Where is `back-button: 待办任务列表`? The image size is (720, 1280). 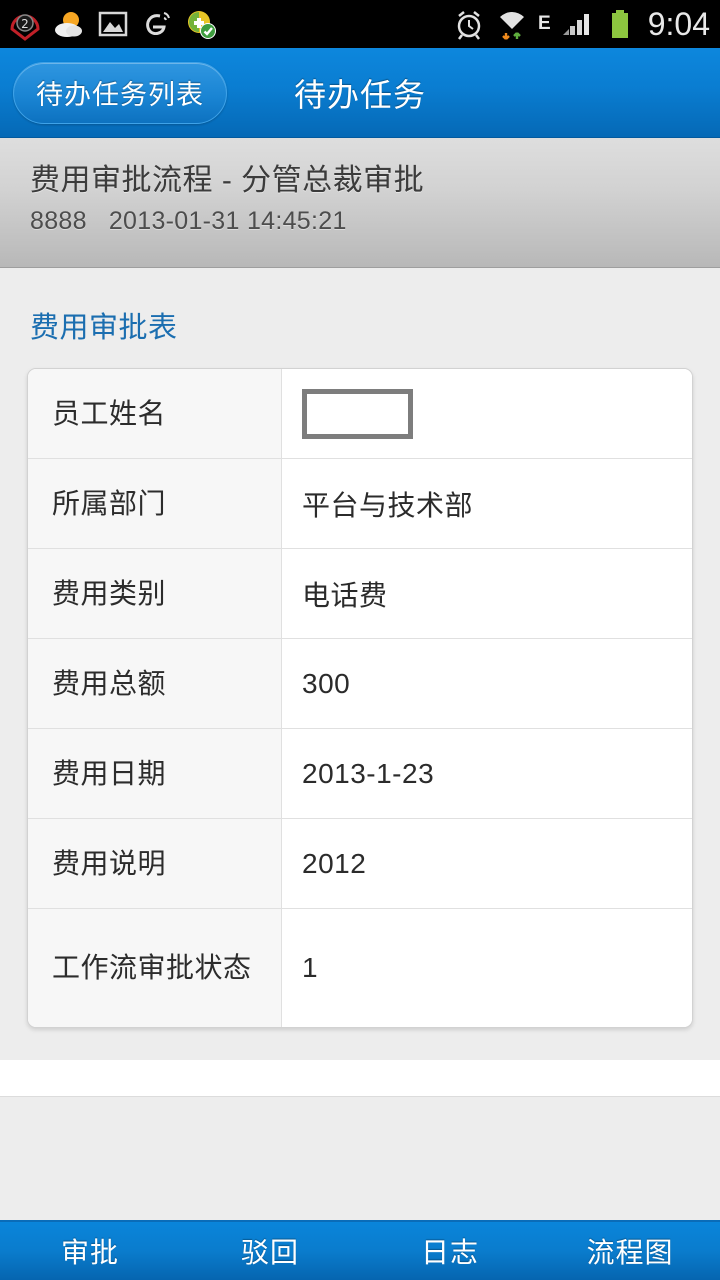
back-button: 待办任务列表 is located at coordinates (120, 92).